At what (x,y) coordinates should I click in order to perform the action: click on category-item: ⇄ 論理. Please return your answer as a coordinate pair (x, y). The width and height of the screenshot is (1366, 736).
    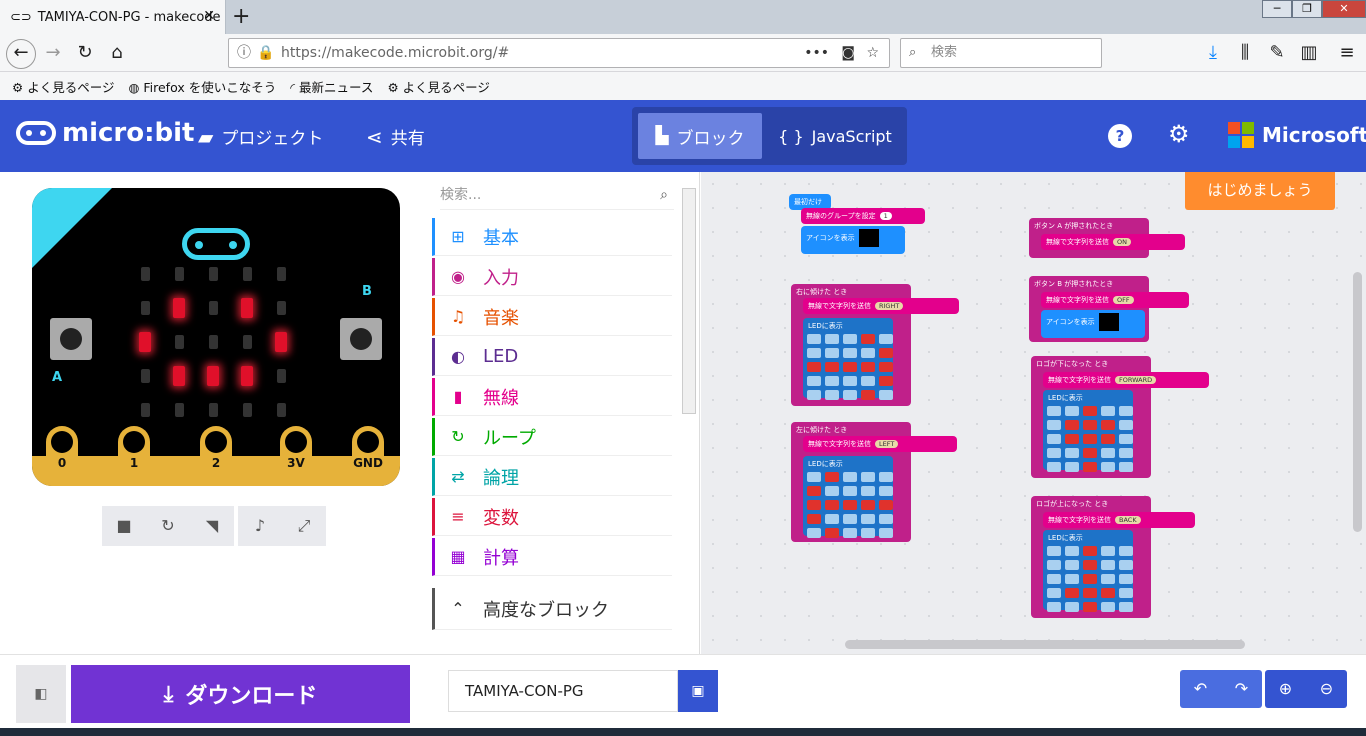
    Looking at the image, I should click on (552, 477).